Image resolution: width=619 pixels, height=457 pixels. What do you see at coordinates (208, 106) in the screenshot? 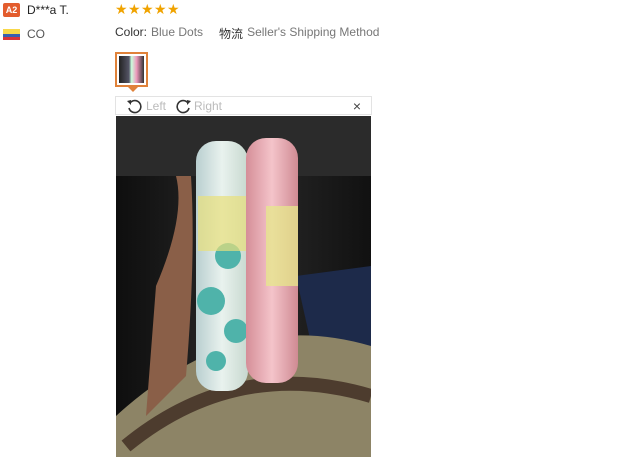
I see `rotate-right-label: Right` at bounding box center [208, 106].